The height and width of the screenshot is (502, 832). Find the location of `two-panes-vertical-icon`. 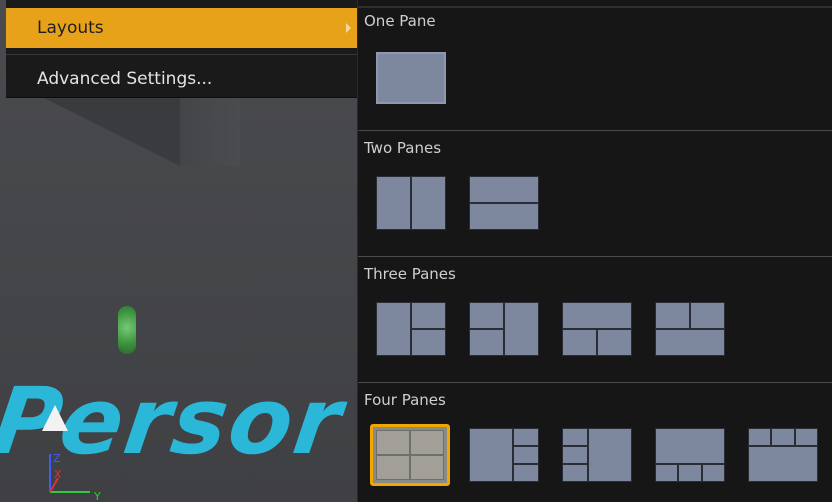

two-panes-vertical-icon is located at coordinates (411, 203).